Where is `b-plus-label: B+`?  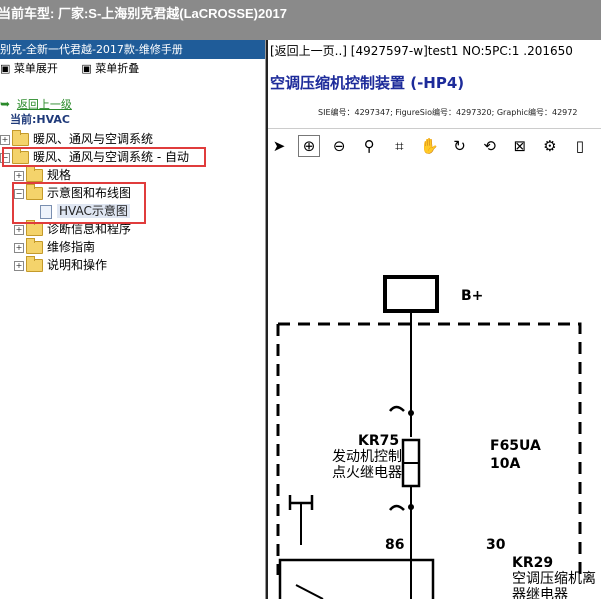
b-plus-label: B+ is located at coordinates (472, 296).